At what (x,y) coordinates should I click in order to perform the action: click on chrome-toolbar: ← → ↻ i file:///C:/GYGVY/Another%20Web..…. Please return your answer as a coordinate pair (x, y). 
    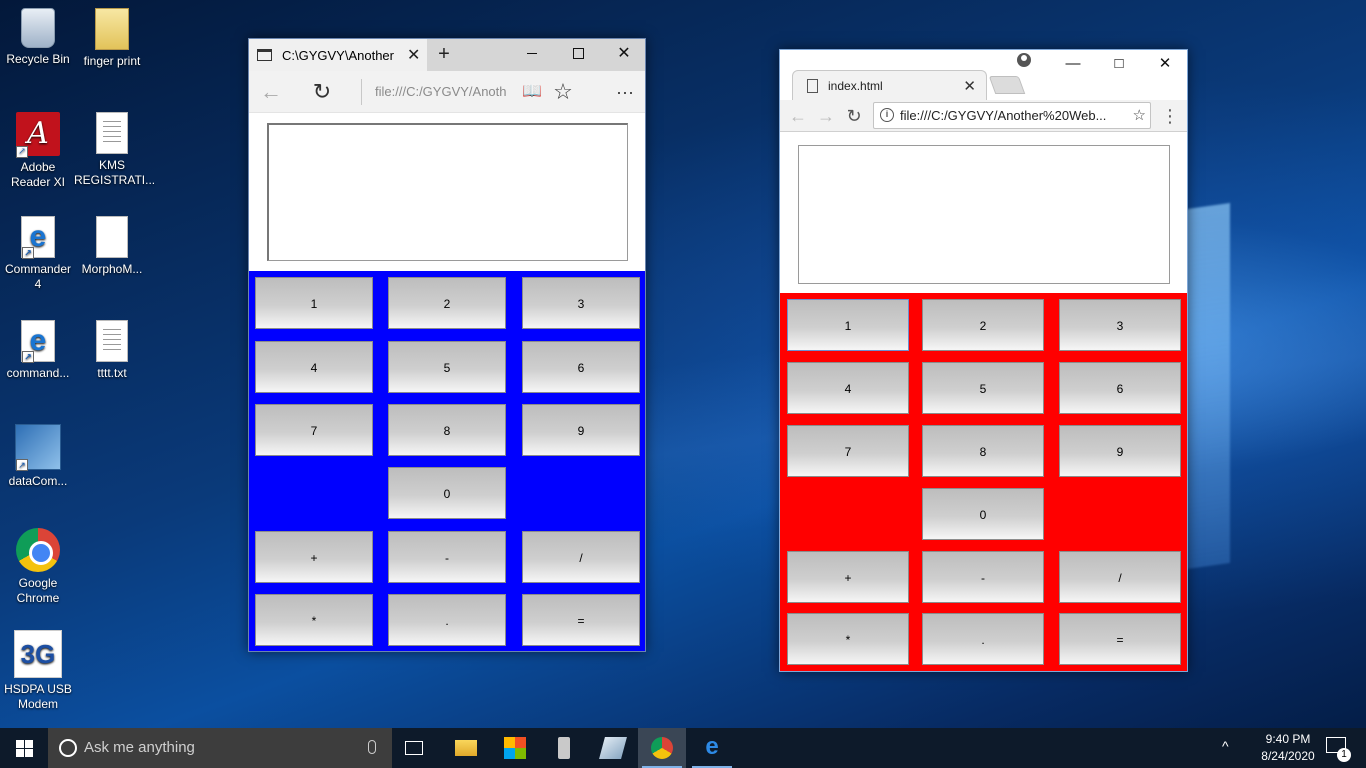
    Looking at the image, I should click on (983, 116).